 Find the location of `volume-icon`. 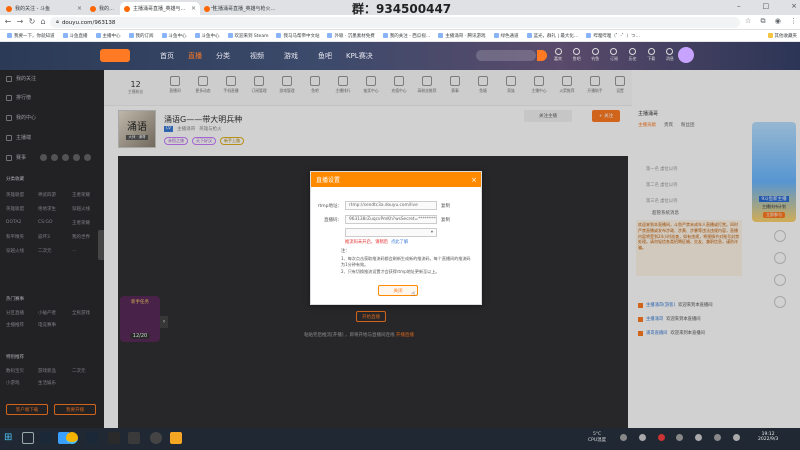

volume-icon is located at coordinates (736, 437).